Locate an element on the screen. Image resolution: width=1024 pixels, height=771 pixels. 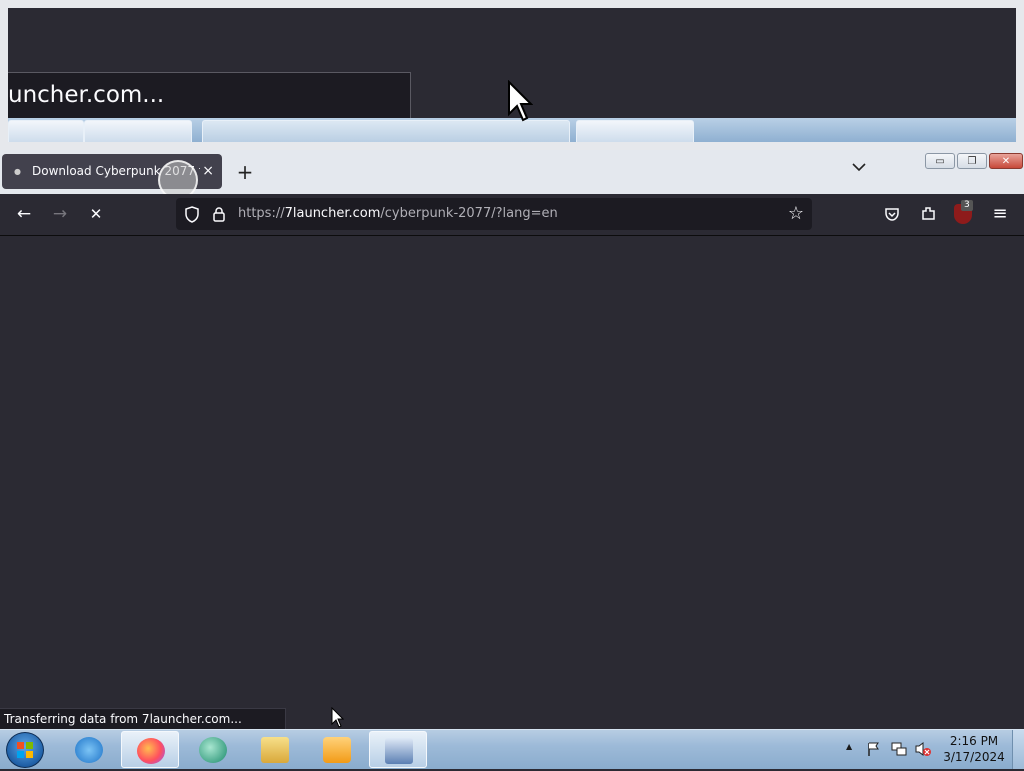
clock-date: 3/17/2024 is located at coordinates (974, 757).